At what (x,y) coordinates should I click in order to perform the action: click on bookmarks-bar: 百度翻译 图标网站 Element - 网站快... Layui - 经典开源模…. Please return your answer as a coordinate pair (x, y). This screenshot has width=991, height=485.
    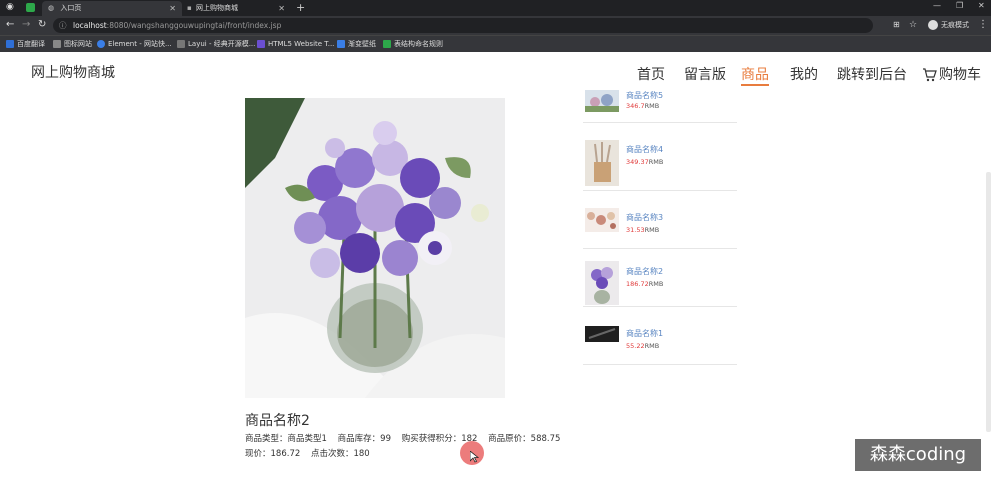
    Looking at the image, I should click on (495, 43).